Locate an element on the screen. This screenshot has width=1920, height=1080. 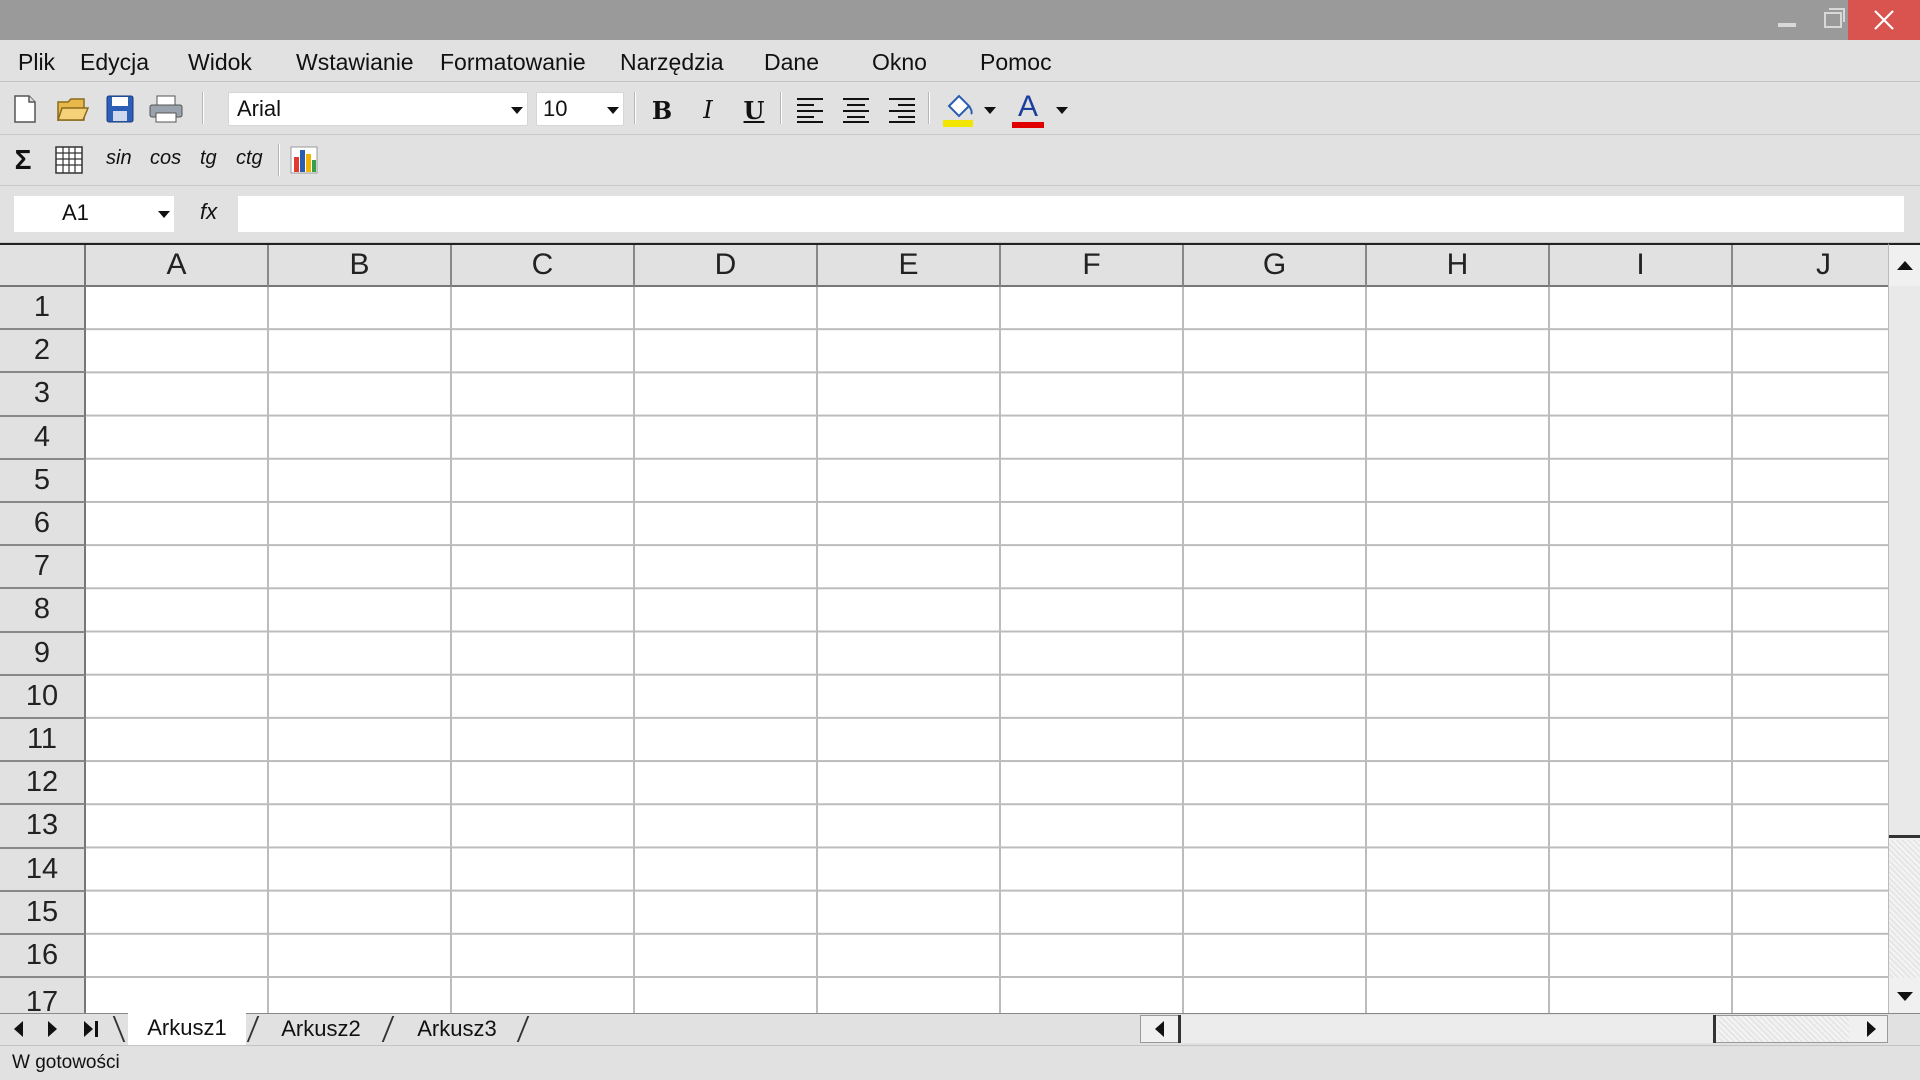
menu-dane: Dane is located at coordinates (791, 62).